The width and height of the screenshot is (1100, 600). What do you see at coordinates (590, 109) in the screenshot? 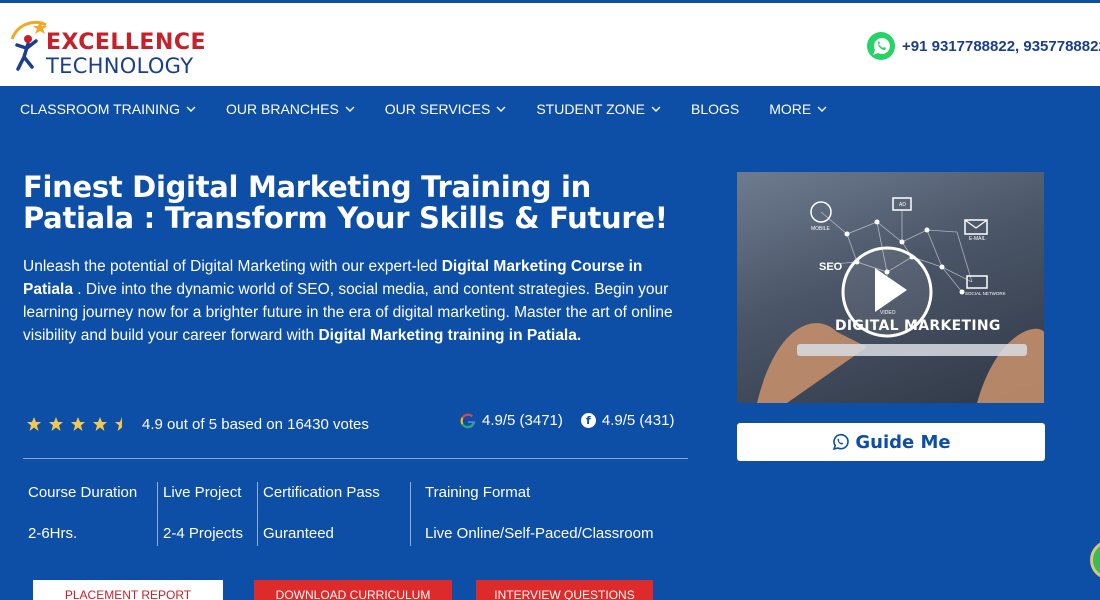
I see `nav-label: STUDENT ZONE` at bounding box center [590, 109].